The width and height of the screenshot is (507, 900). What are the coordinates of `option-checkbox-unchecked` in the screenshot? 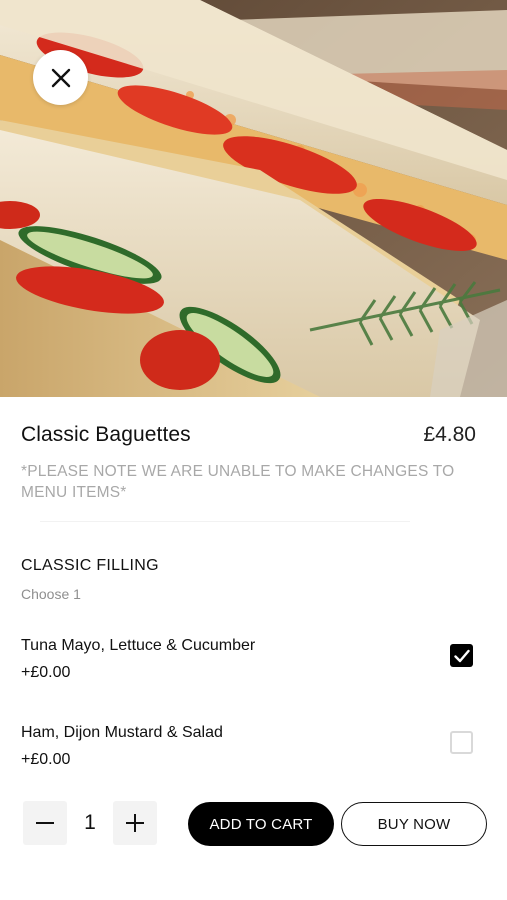 It's located at (461, 742).